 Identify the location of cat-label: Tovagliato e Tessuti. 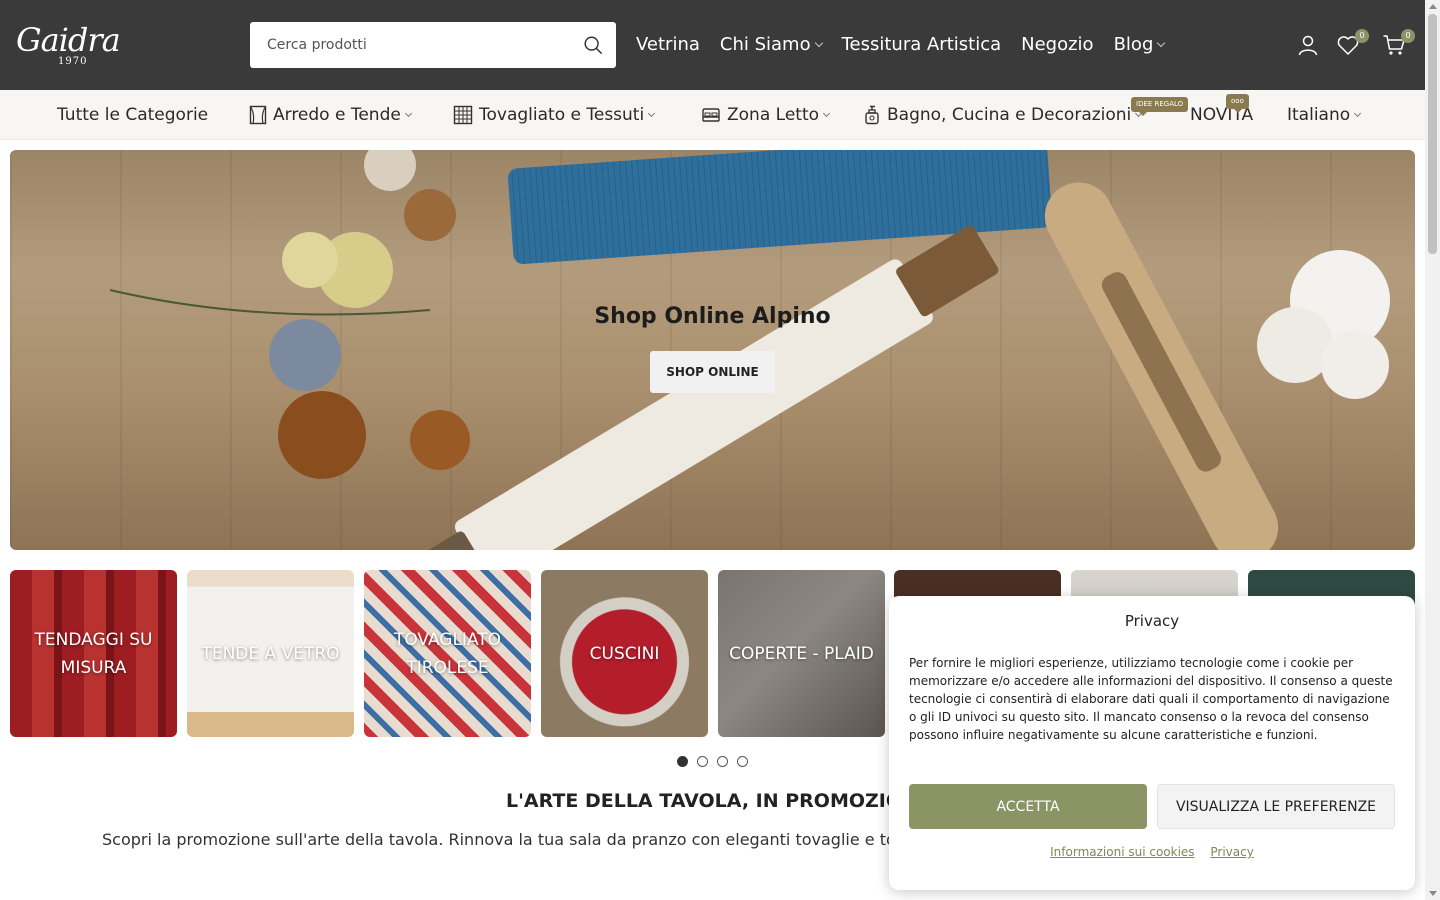
(562, 115).